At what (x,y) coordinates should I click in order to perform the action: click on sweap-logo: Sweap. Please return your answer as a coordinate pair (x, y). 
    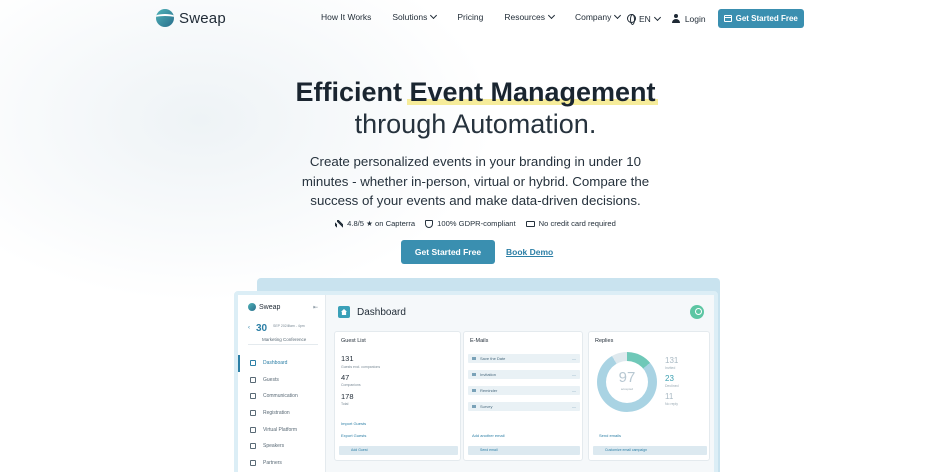
    Looking at the image, I should click on (191, 18).